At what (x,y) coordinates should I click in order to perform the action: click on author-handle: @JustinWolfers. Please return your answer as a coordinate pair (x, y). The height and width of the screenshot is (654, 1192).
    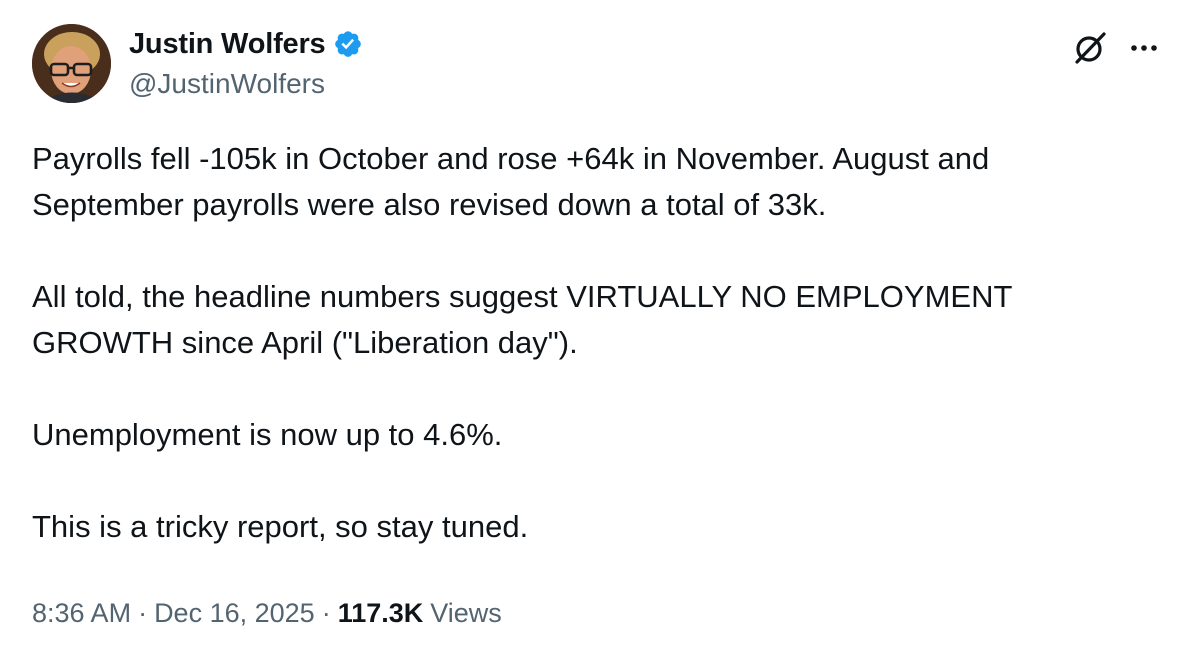
    Looking at the image, I should click on (246, 84).